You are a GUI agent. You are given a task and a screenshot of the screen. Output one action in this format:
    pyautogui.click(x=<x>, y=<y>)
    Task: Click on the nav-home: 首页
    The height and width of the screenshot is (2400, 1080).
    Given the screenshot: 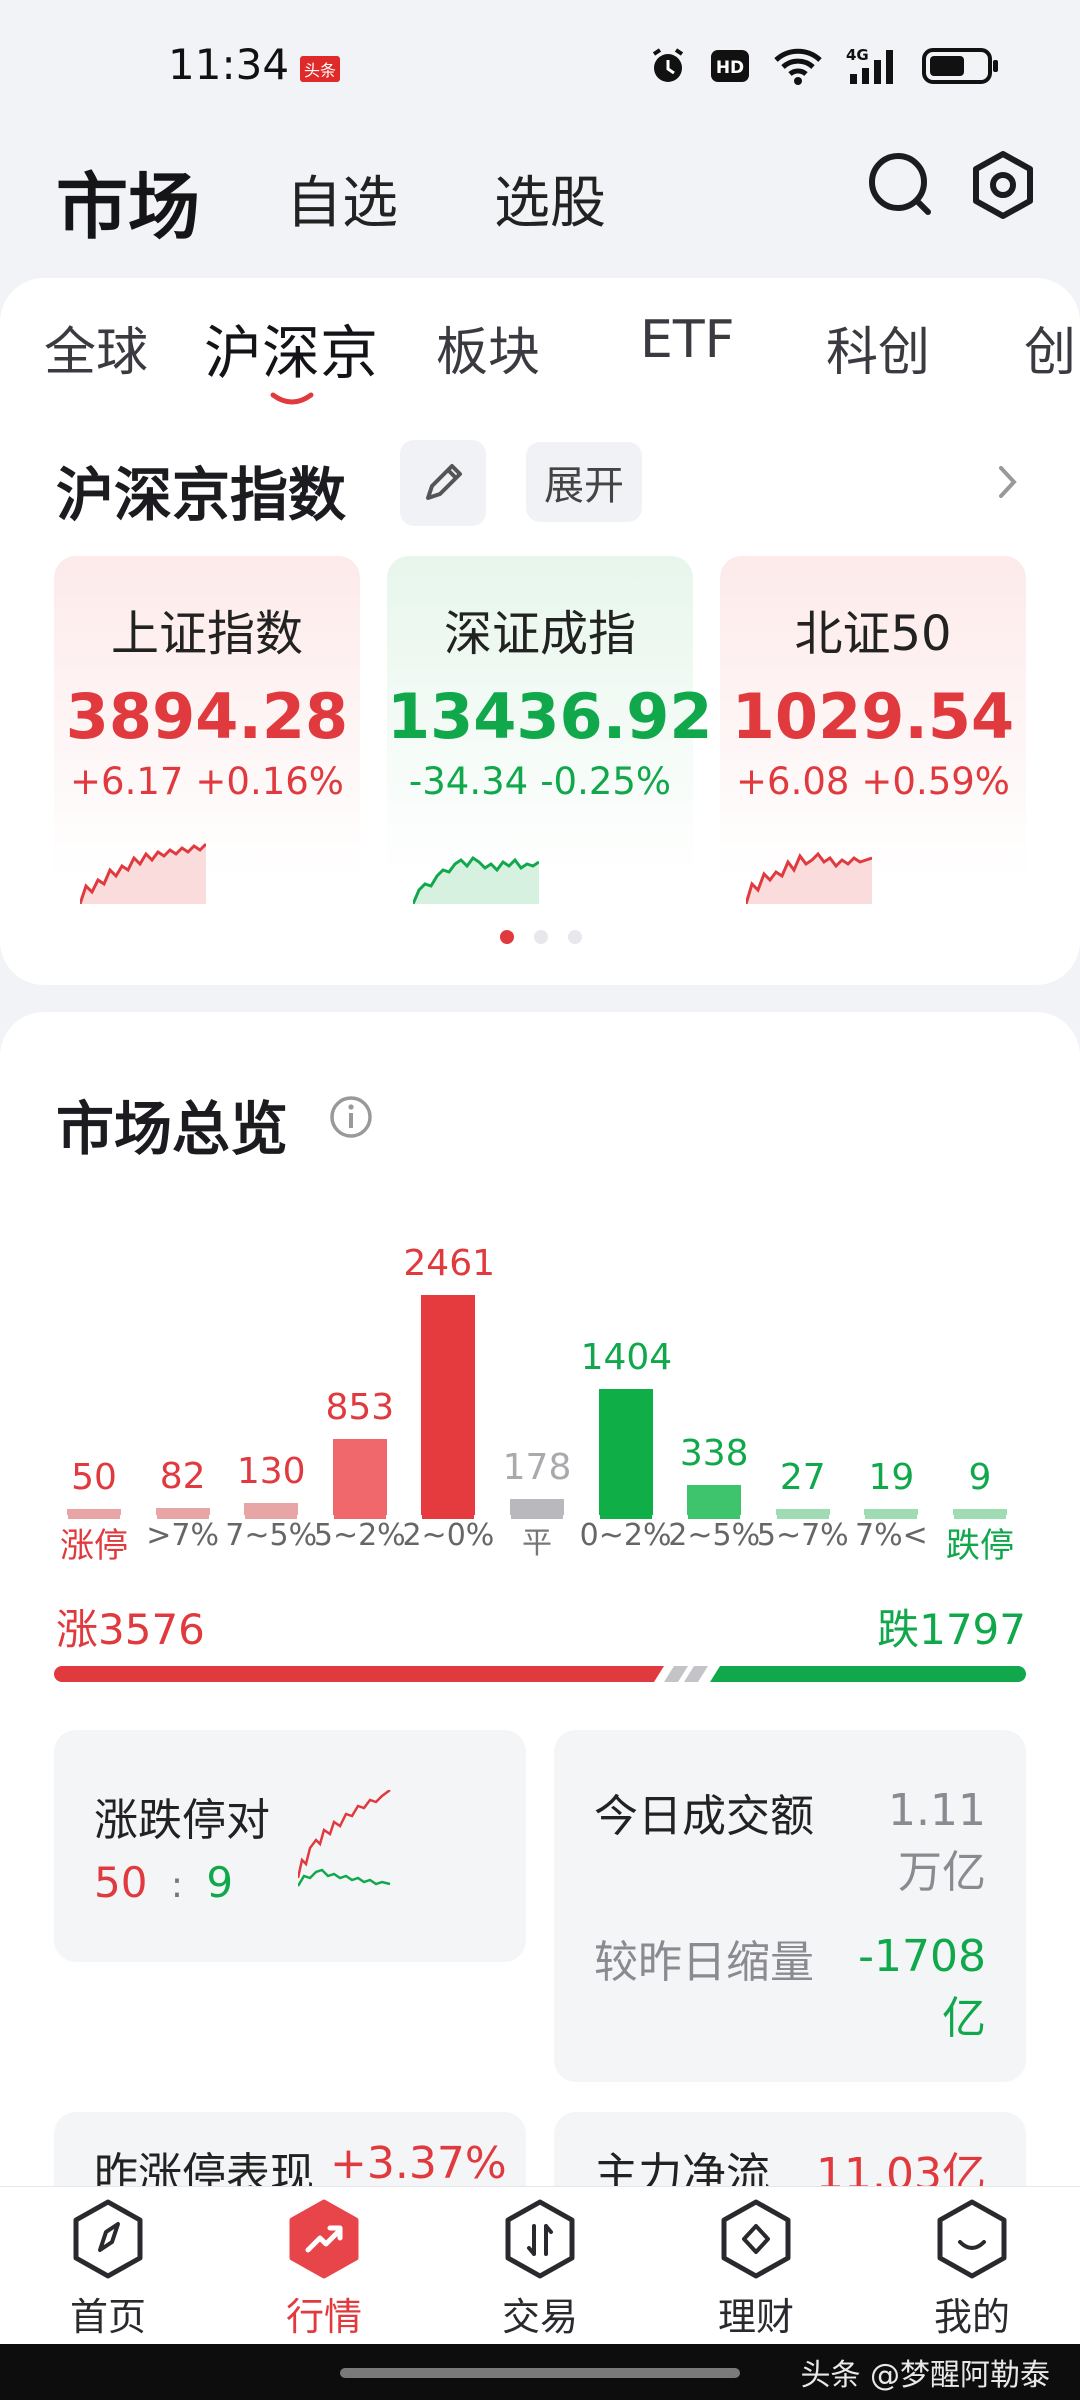 What is the action you would take?
    pyautogui.click(x=108, y=2268)
    